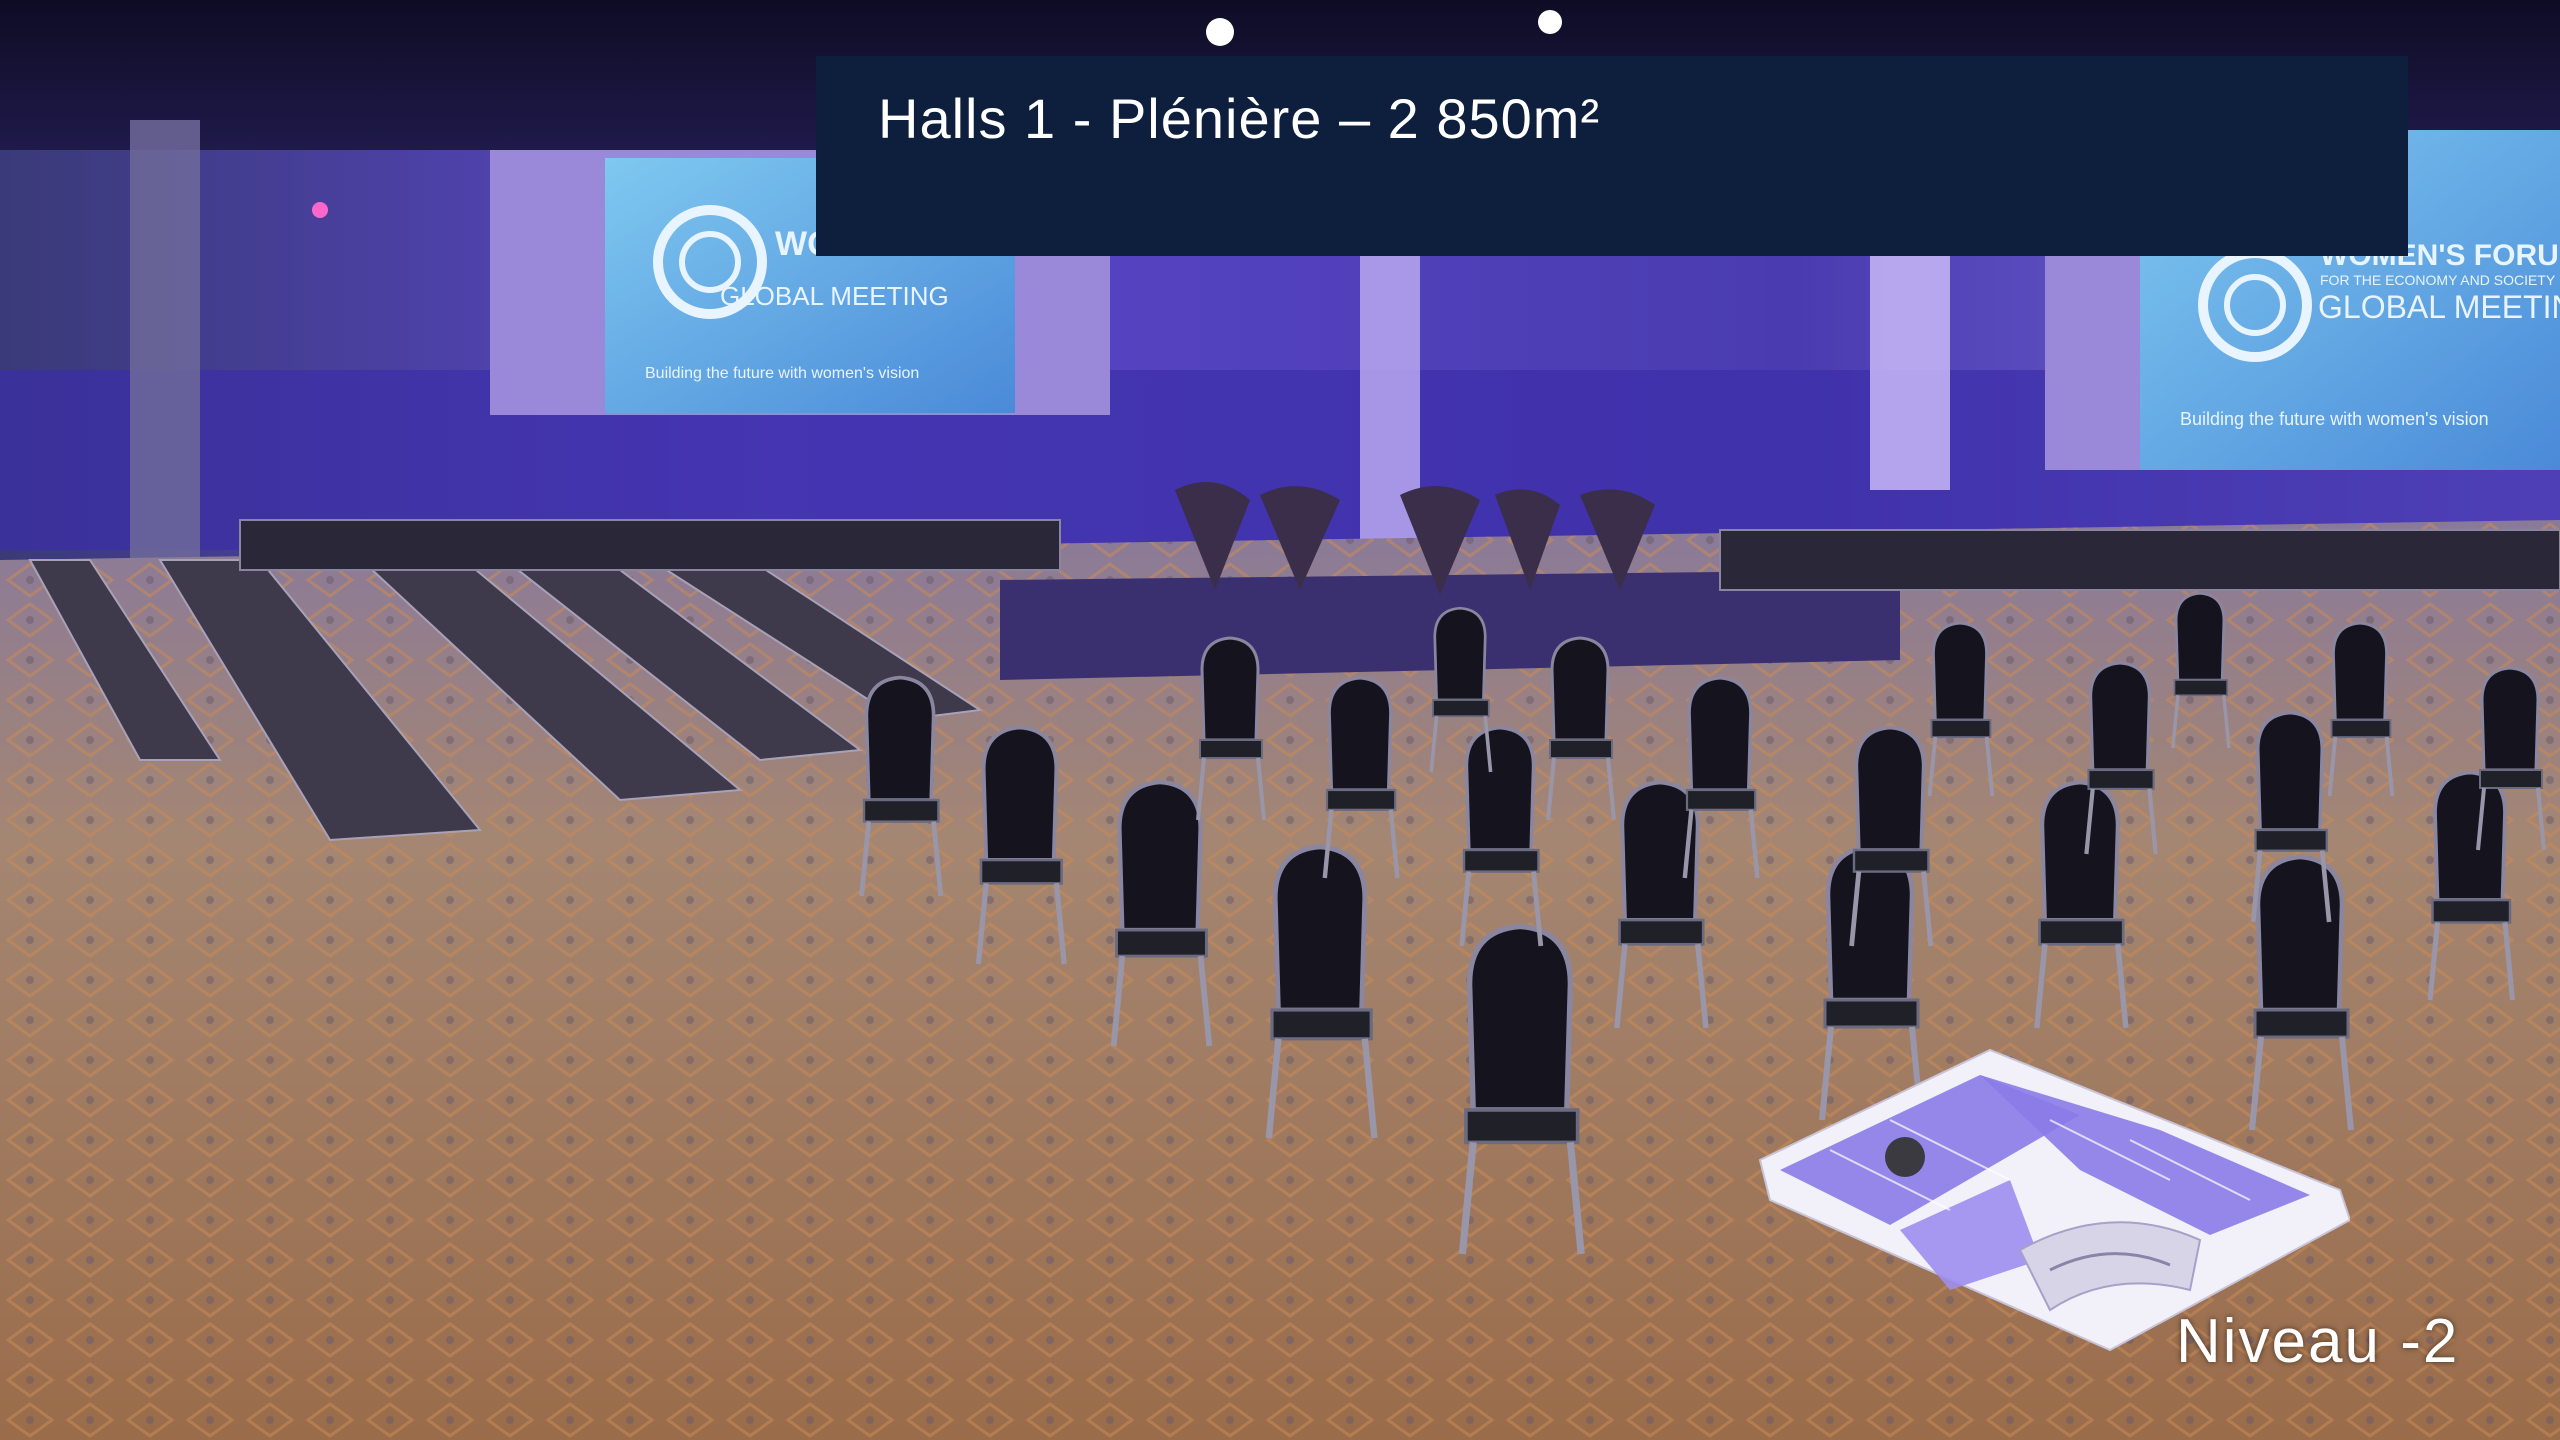 The height and width of the screenshot is (1440, 2560). I want to click on left-screen-line2: GLOBAL MEETING, so click(834, 296).